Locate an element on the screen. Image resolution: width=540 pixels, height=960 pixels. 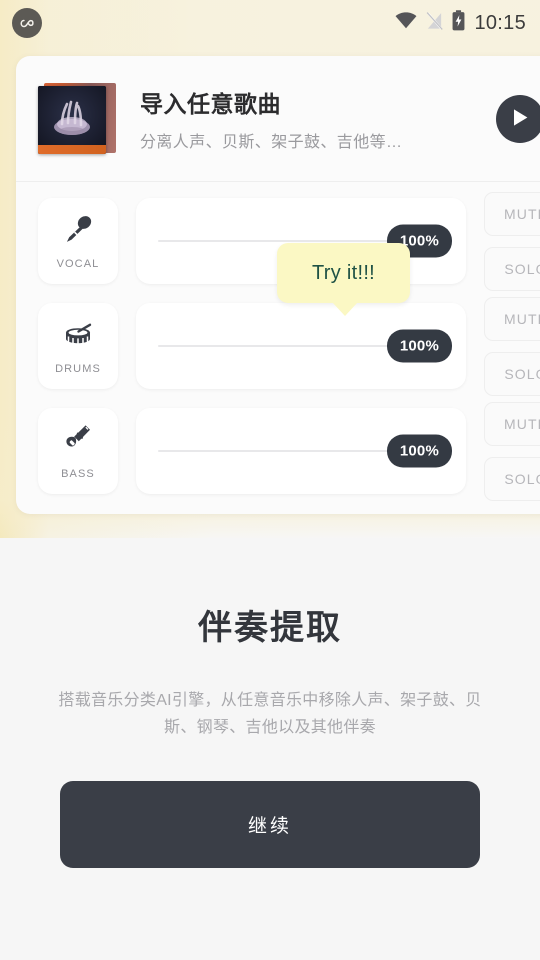
solo-button-vocal: SOLO is located at coordinates (512, 268).